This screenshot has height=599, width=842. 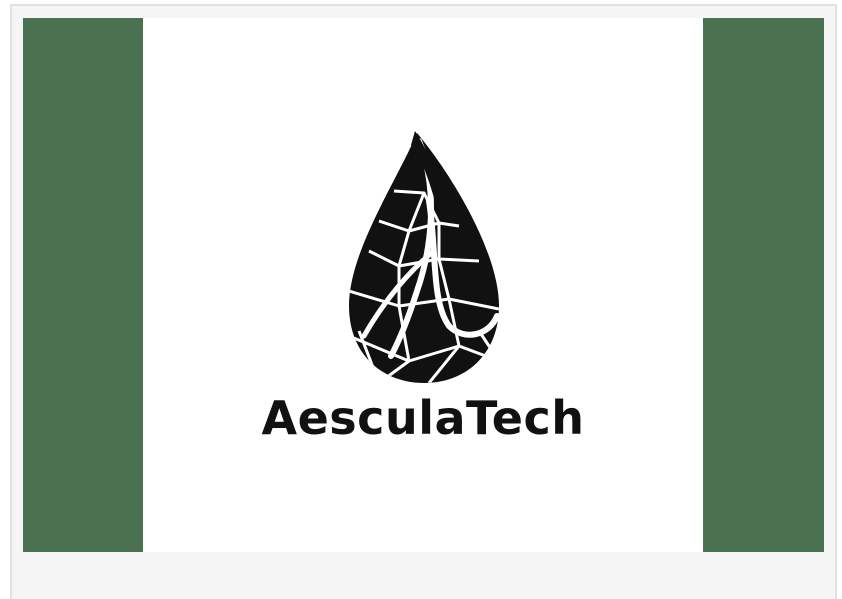 I want to click on green-band-left, so click(x=83, y=285).